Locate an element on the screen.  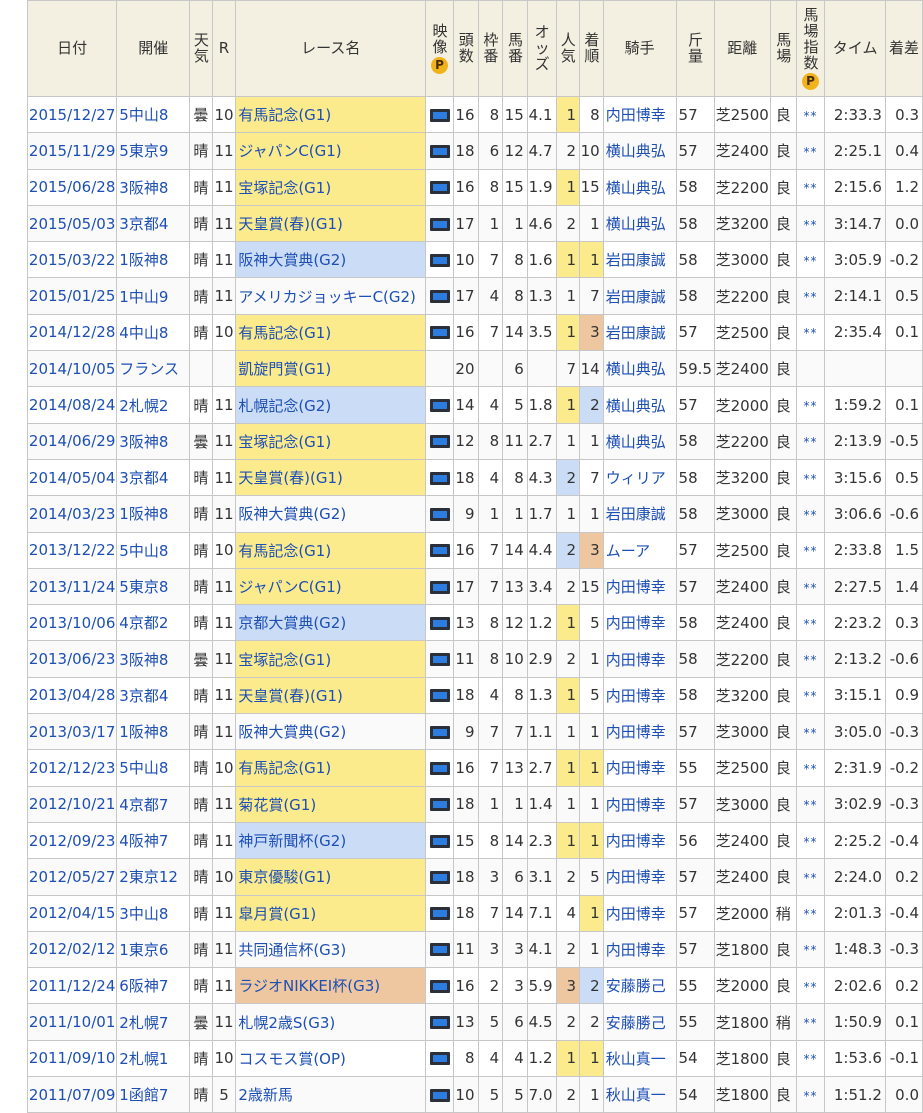
header-runners: 頭数 is located at coordinates (465, 48).